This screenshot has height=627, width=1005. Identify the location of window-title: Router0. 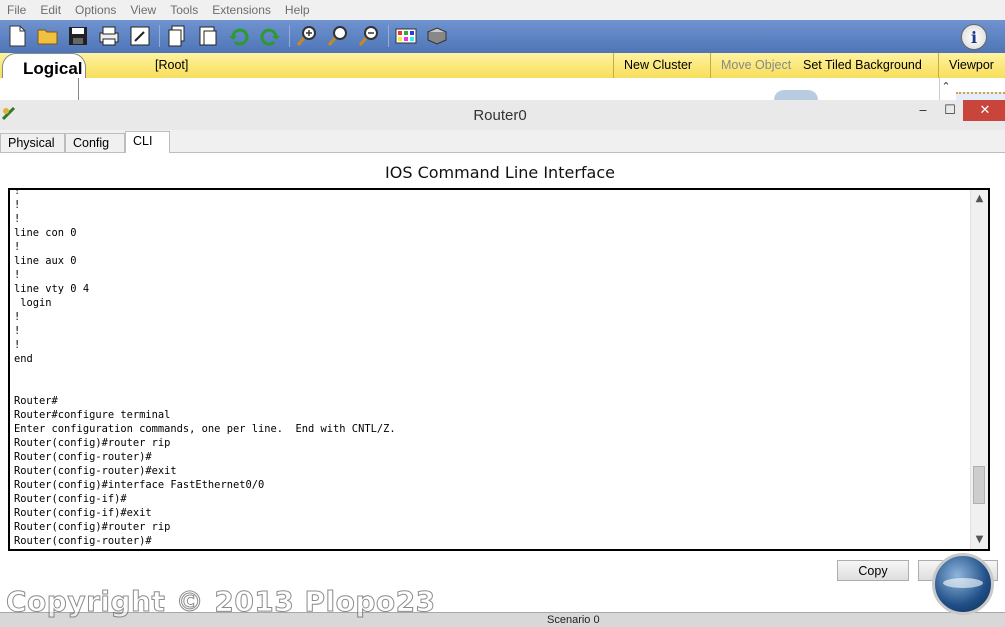
(500, 115).